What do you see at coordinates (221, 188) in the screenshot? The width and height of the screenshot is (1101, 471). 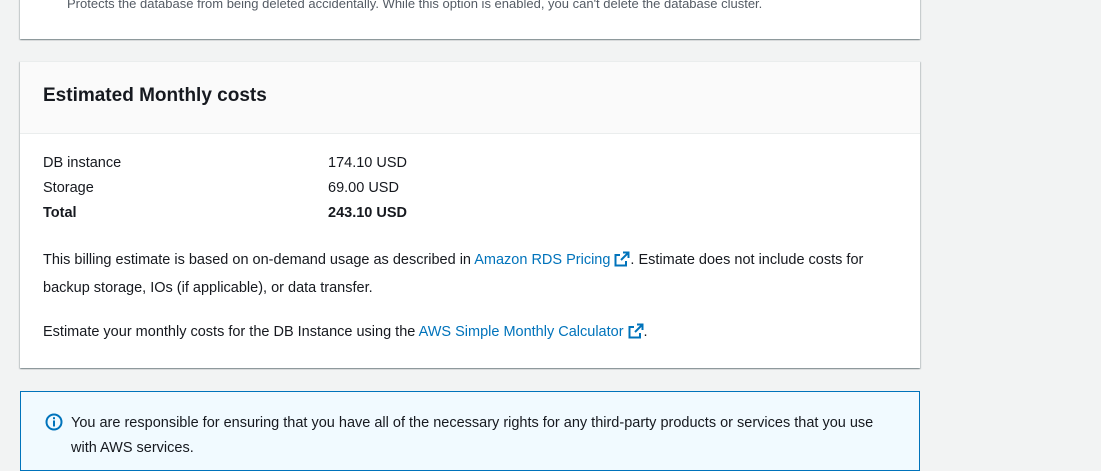 I see `cost-row-storage: Storage 69.00 USD` at bounding box center [221, 188].